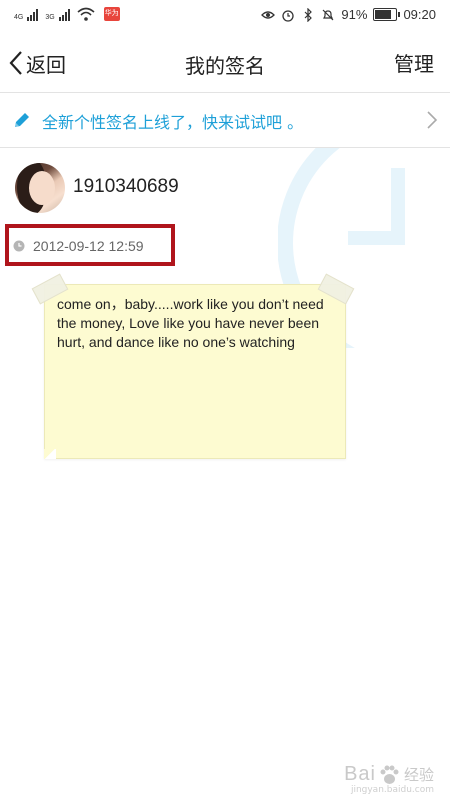 The height and width of the screenshot is (800, 450). What do you see at coordinates (414, 62) in the screenshot?
I see `manage-button: 管理` at bounding box center [414, 62].